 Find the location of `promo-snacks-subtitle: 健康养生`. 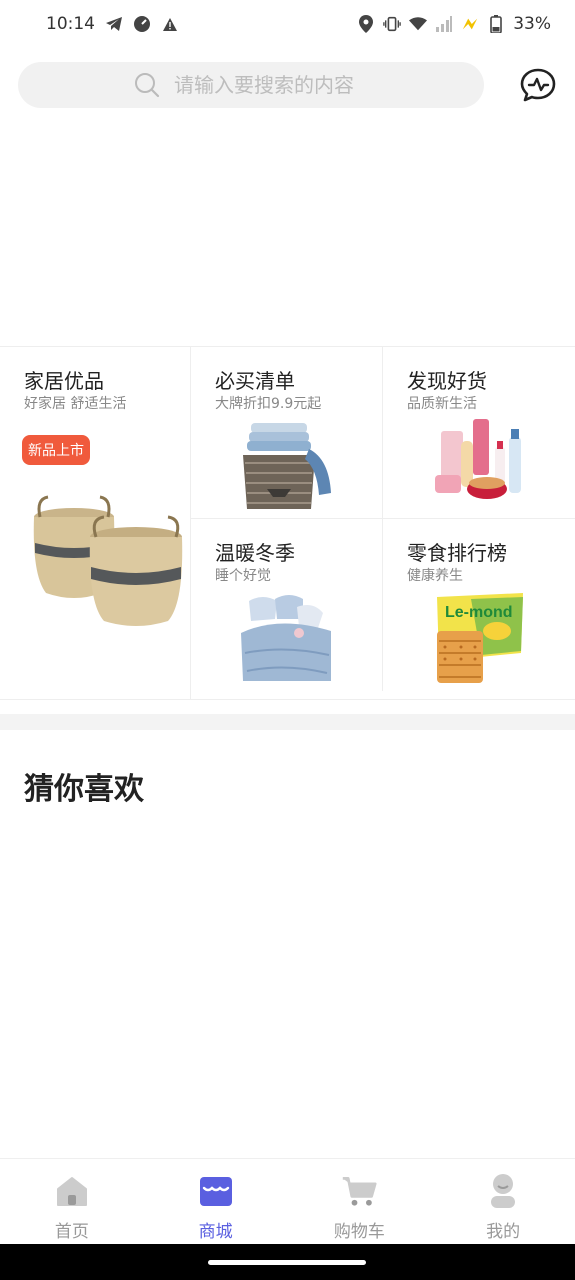

promo-snacks-subtitle: 健康养生 is located at coordinates (435, 576).